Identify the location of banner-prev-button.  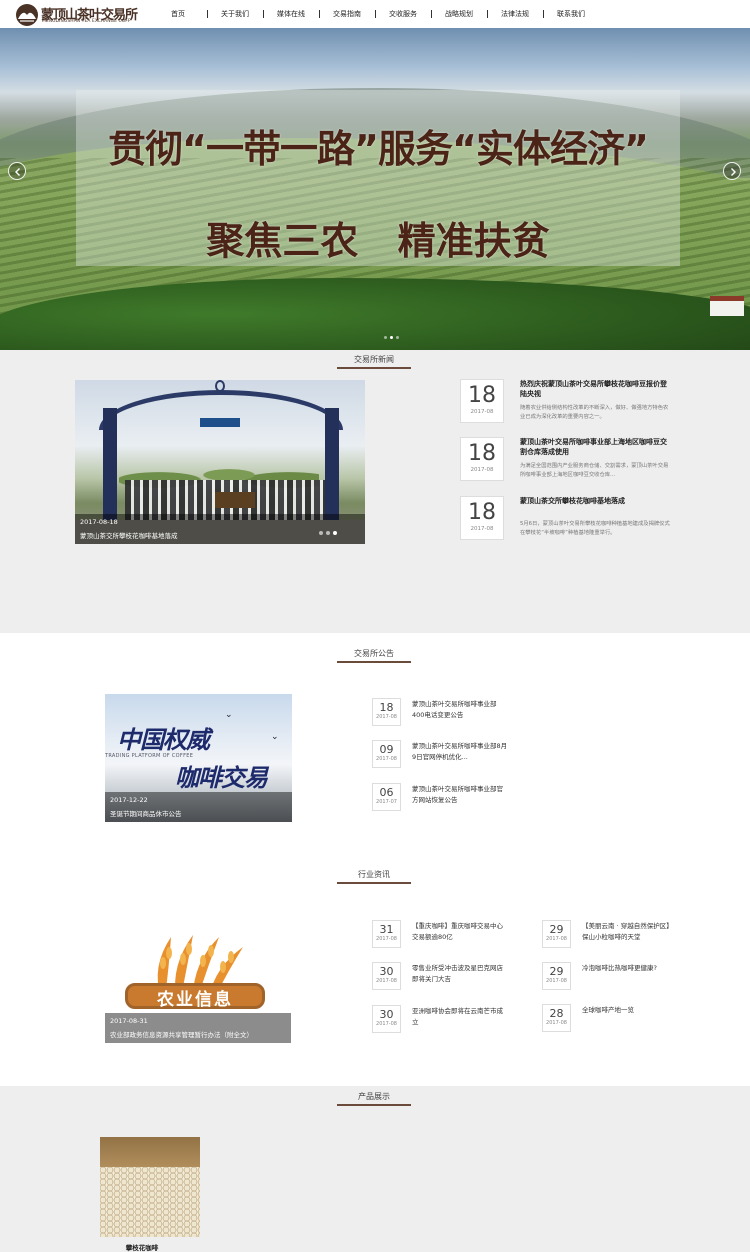
(17, 171).